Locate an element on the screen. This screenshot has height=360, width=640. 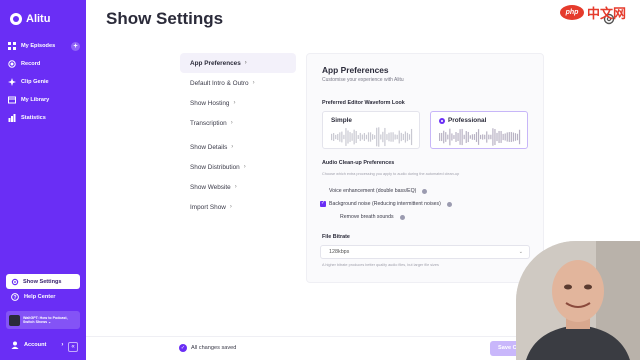
sidebar-item-statistics: Statistics is located at coordinates (44, 118).